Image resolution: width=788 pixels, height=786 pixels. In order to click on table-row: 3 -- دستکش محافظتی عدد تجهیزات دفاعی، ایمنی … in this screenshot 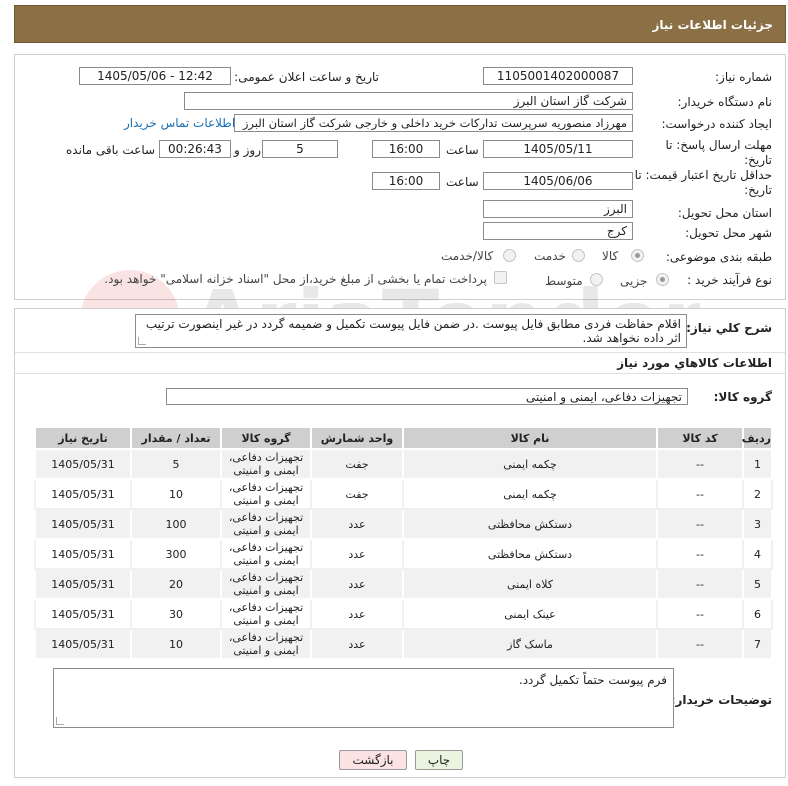, I will do `click(403, 524)`.